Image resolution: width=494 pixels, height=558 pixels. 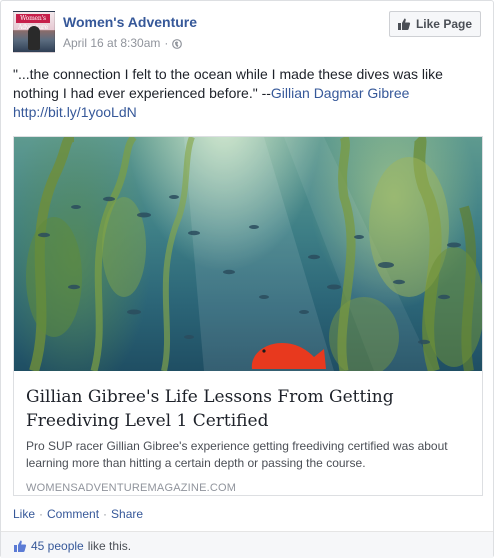 What do you see at coordinates (177, 43) in the screenshot?
I see `globe-icon` at bounding box center [177, 43].